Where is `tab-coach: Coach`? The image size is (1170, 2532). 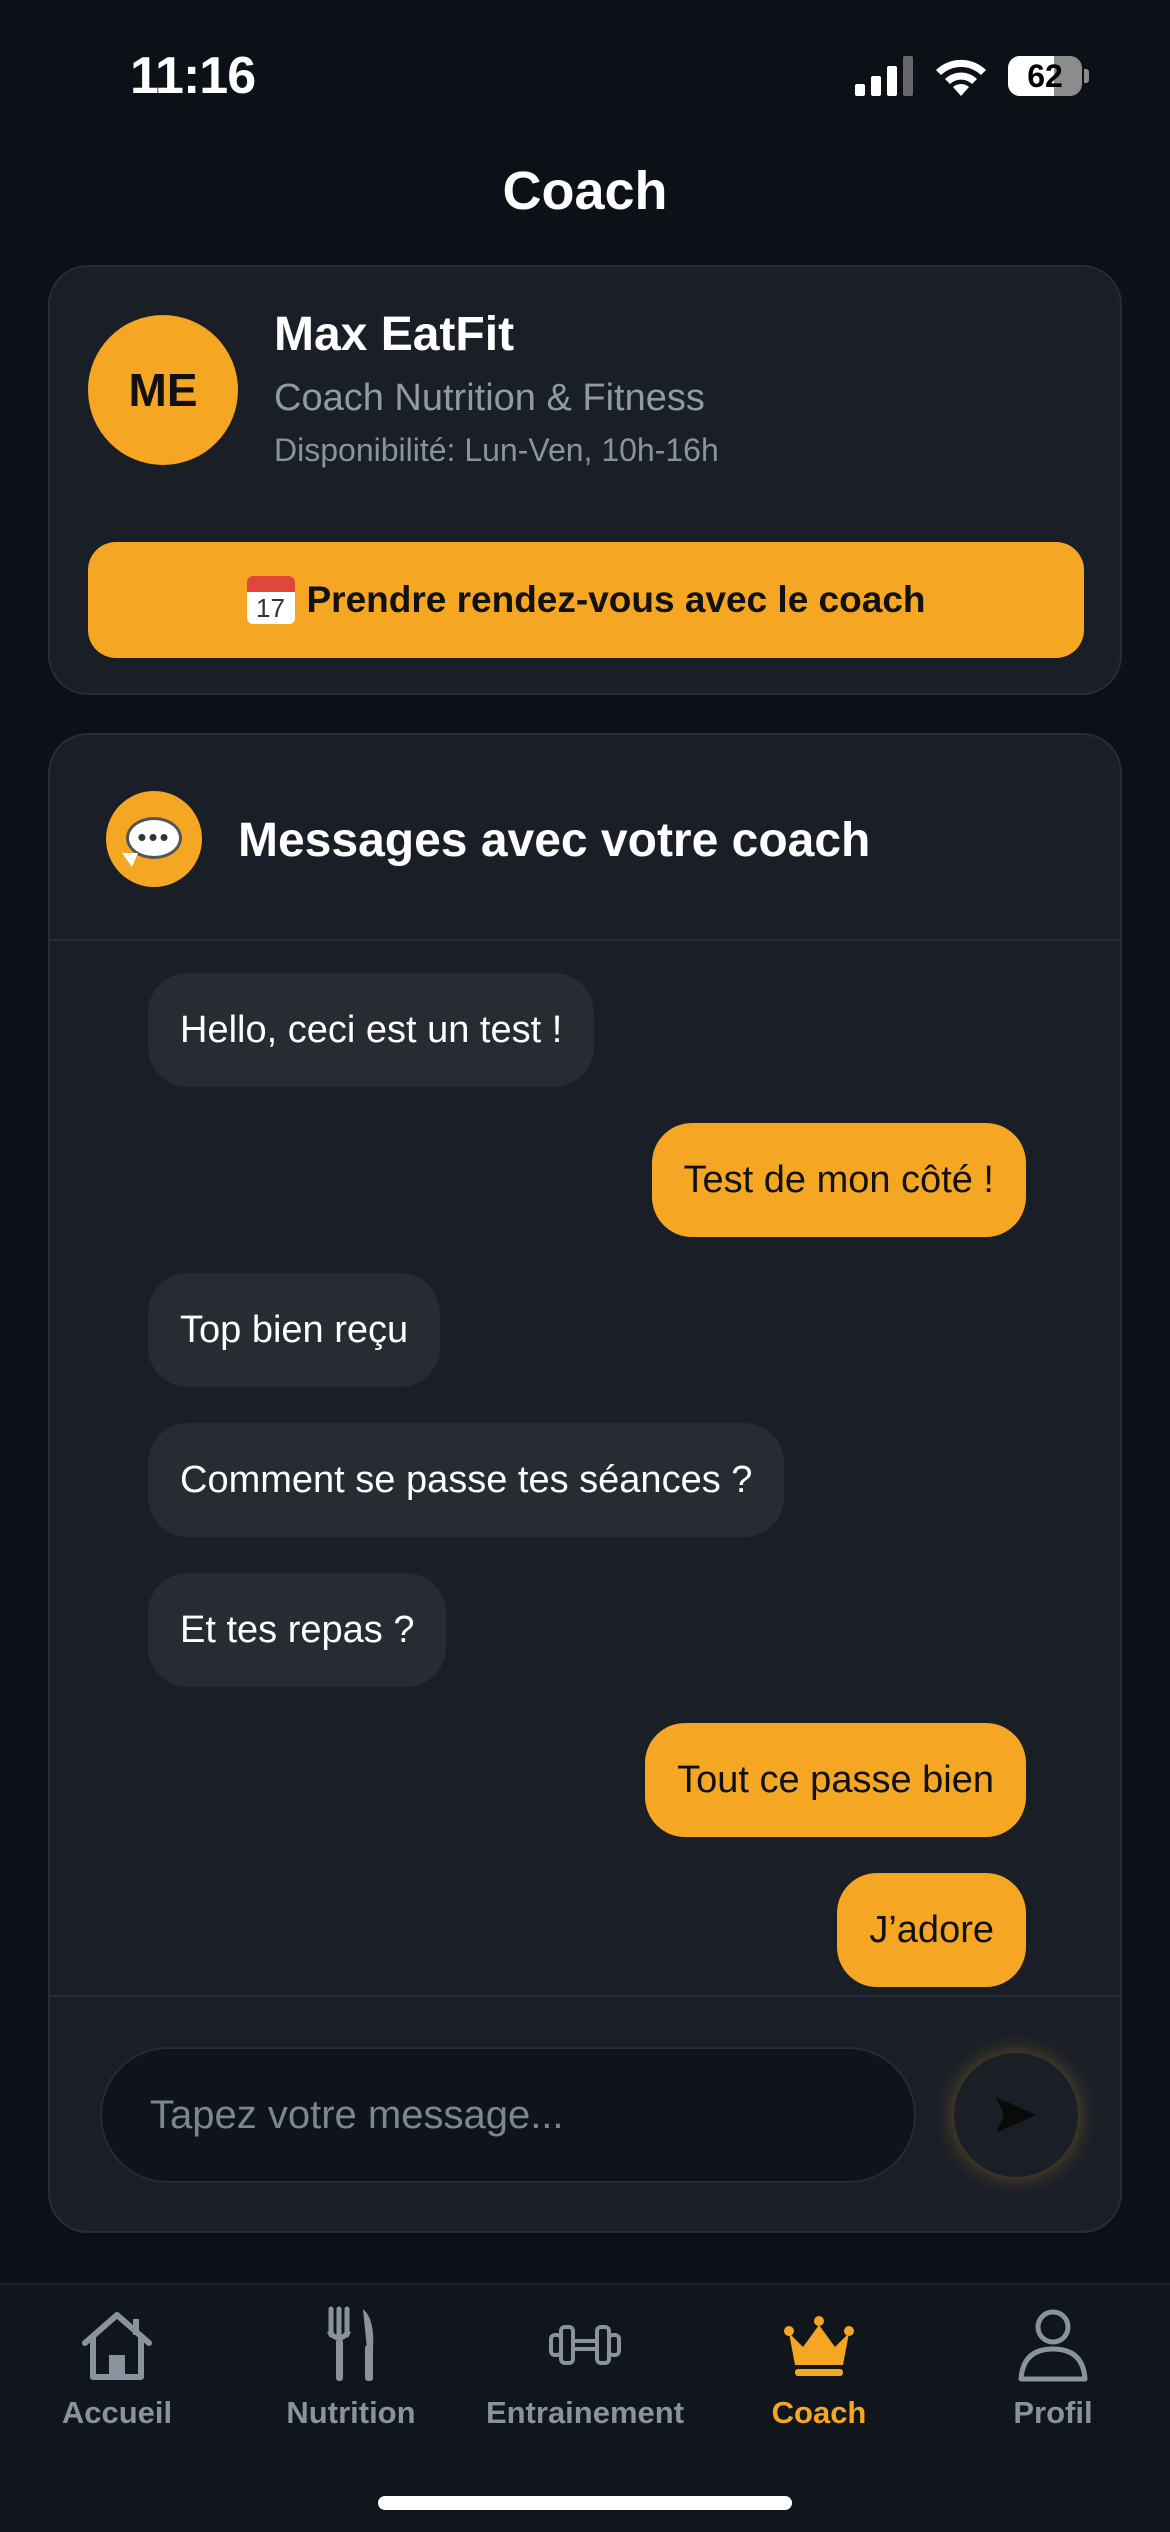
tab-coach: Coach is located at coordinates (819, 2385).